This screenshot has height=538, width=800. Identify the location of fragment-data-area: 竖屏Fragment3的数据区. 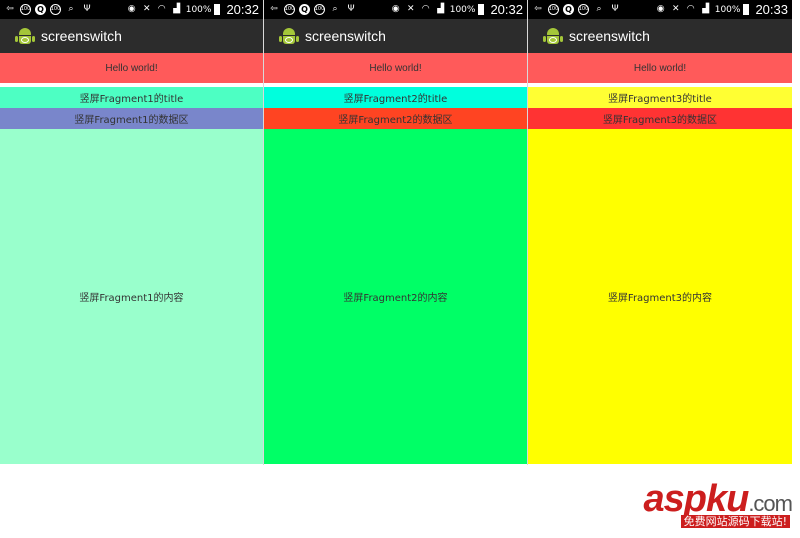
(660, 118).